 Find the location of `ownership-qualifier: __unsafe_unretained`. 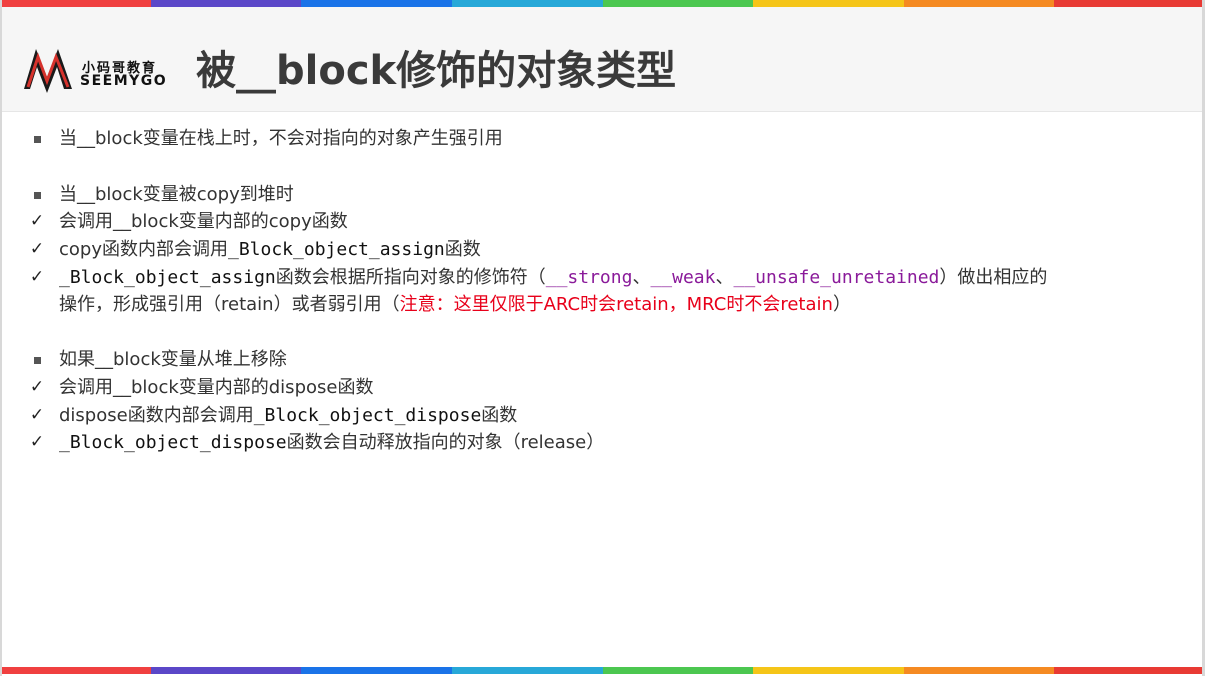

ownership-qualifier: __unsafe_unretained is located at coordinates (836, 277).